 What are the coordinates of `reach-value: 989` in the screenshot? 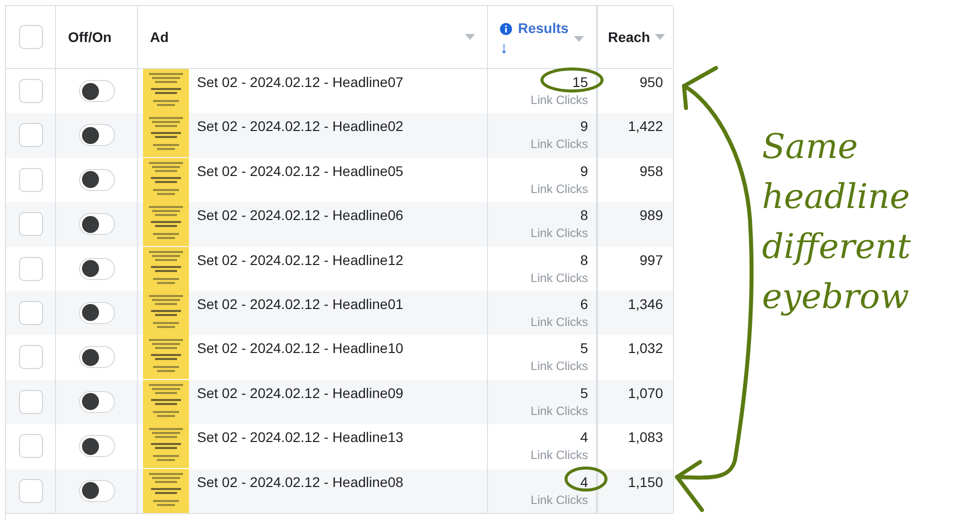 It's located at (651, 216).